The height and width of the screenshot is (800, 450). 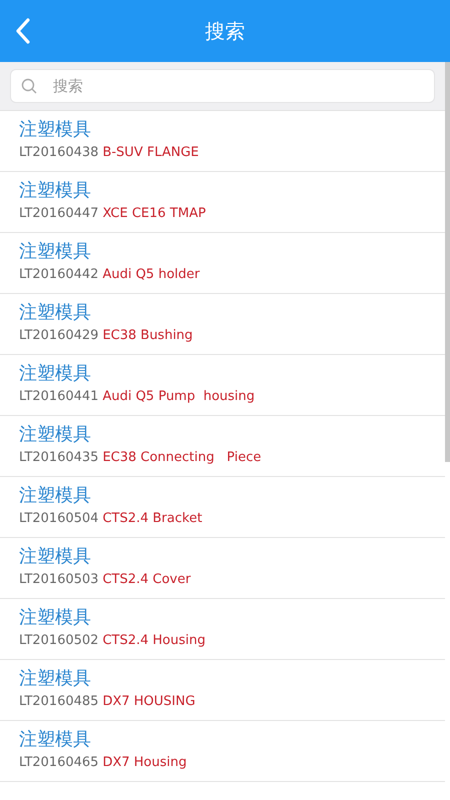 What do you see at coordinates (222, 568) in the screenshot?
I see `result-item: 注塑模具 LT20160503 CTS2.4 Cover` at bounding box center [222, 568].